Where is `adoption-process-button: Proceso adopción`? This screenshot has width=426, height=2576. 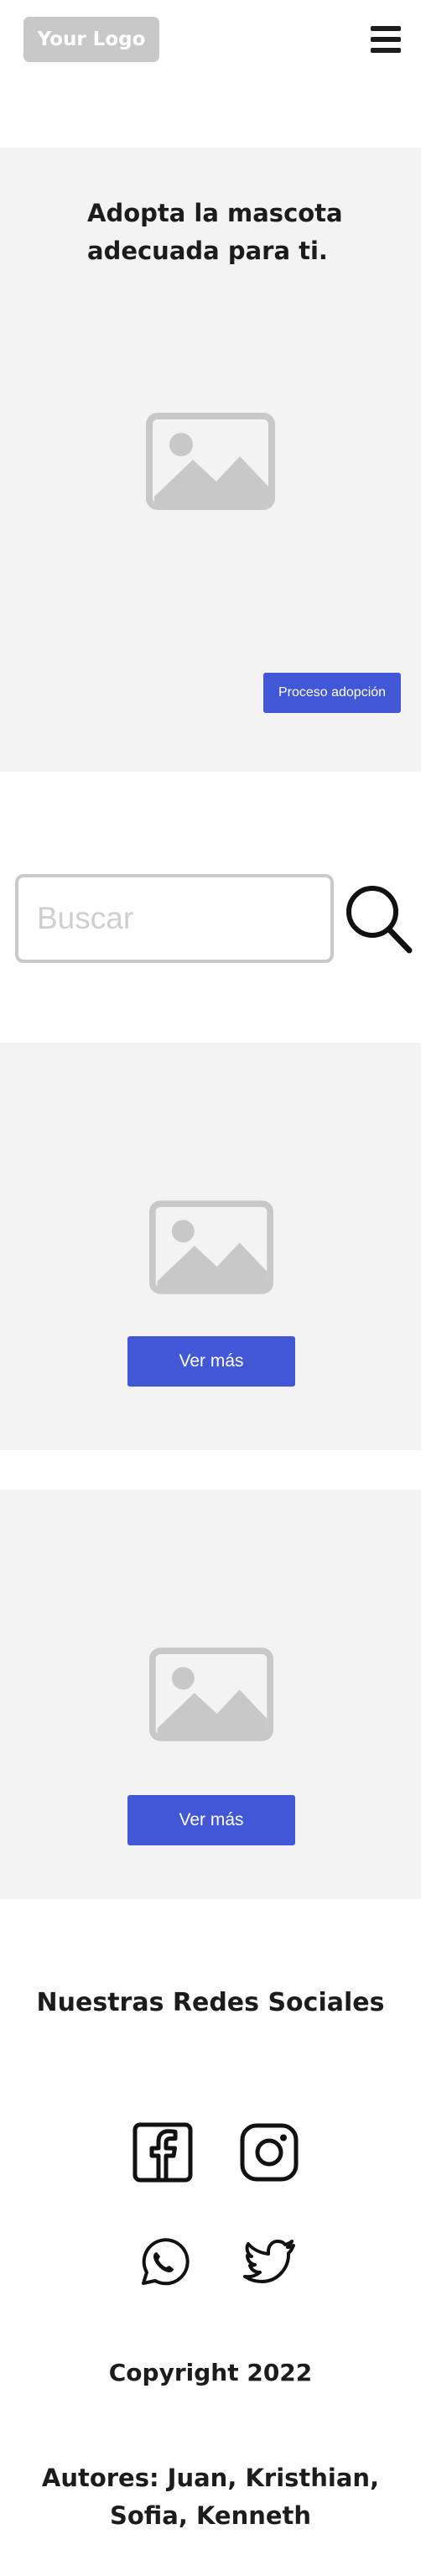 adoption-process-button: Proceso adopción is located at coordinates (332, 693).